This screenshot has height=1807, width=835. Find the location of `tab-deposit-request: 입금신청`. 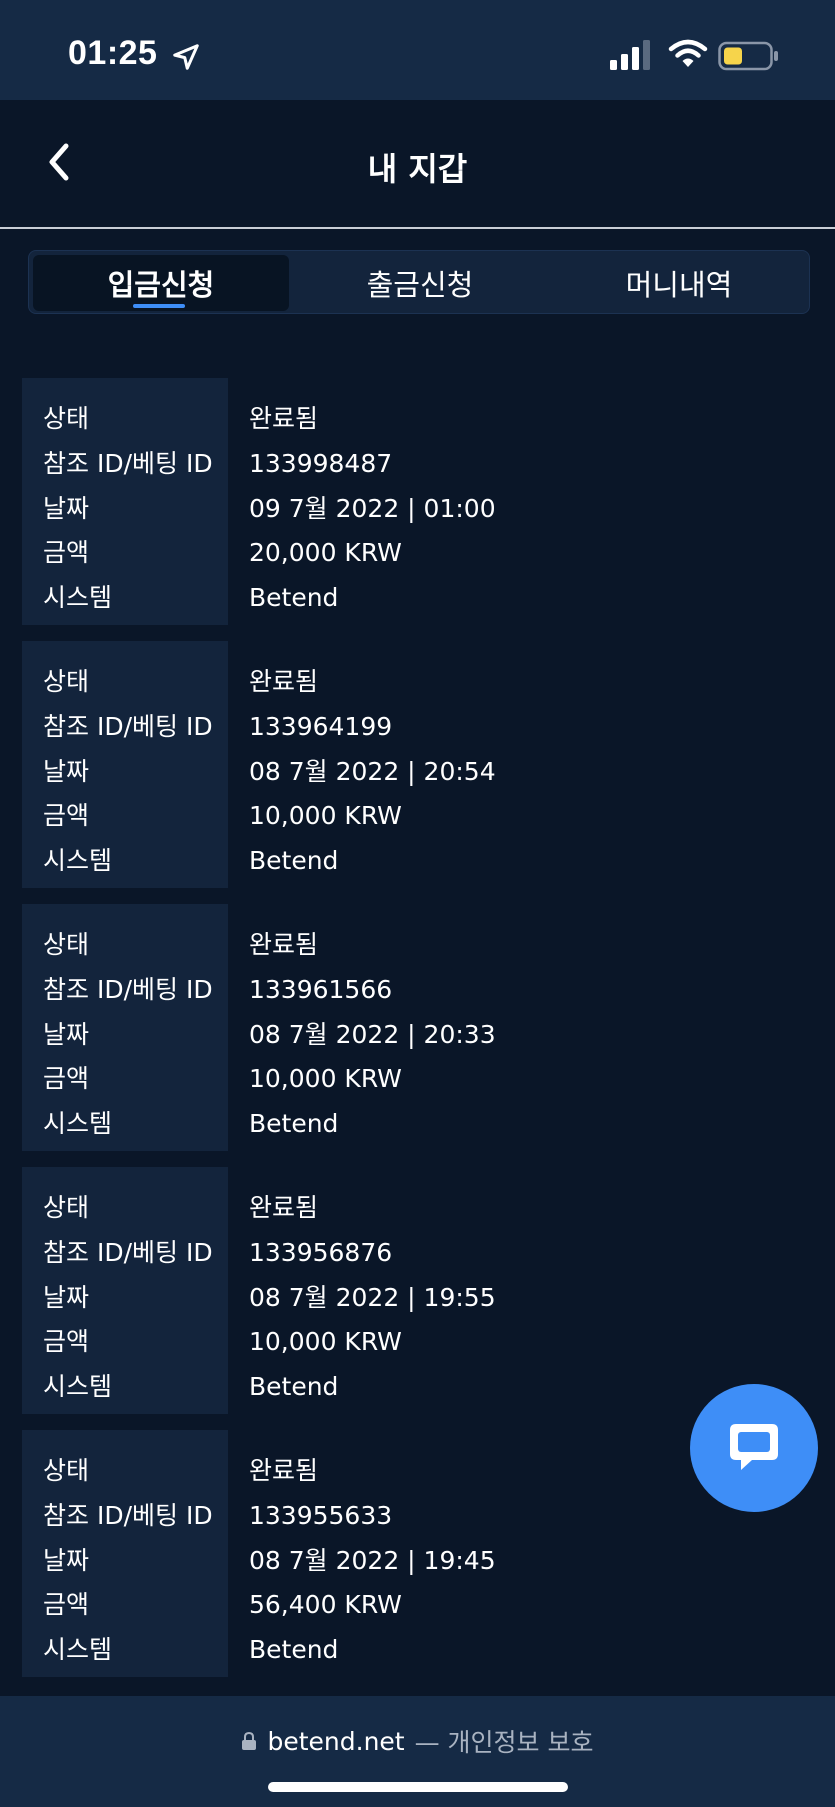

tab-deposit-request: 입금신청 is located at coordinates (161, 283).